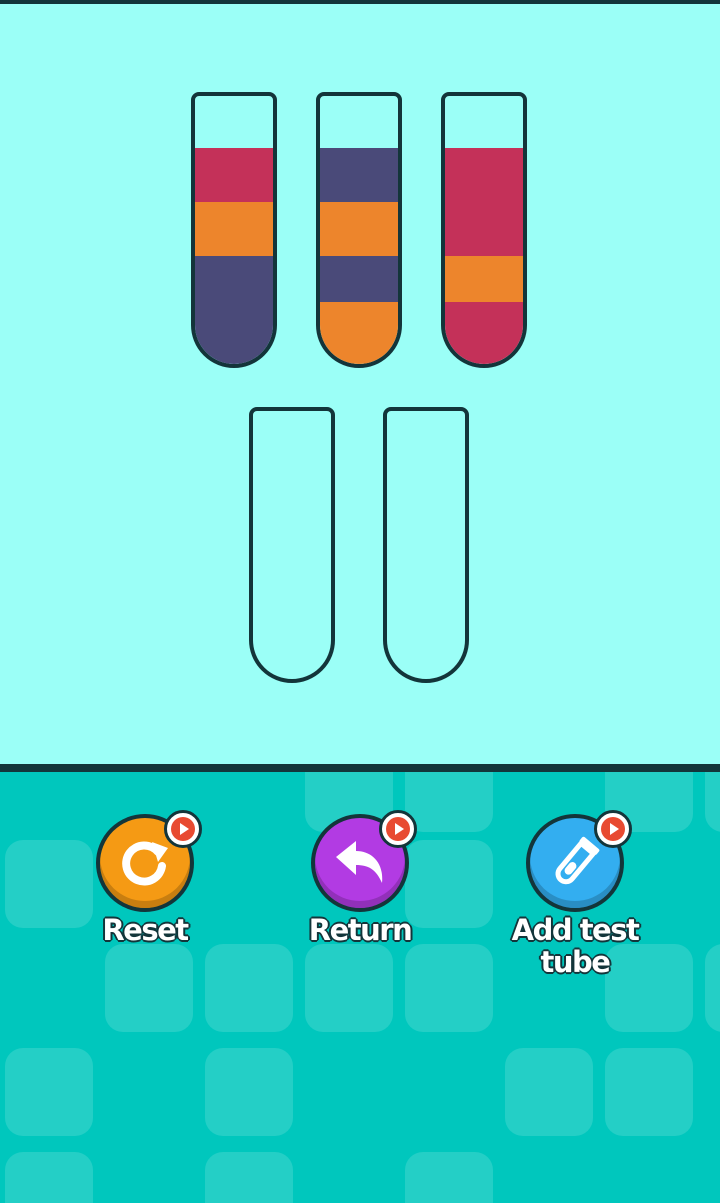  What do you see at coordinates (576, 962) in the screenshot?
I see `add-tube-label-line2: tube` at bounding box center [576, 962].